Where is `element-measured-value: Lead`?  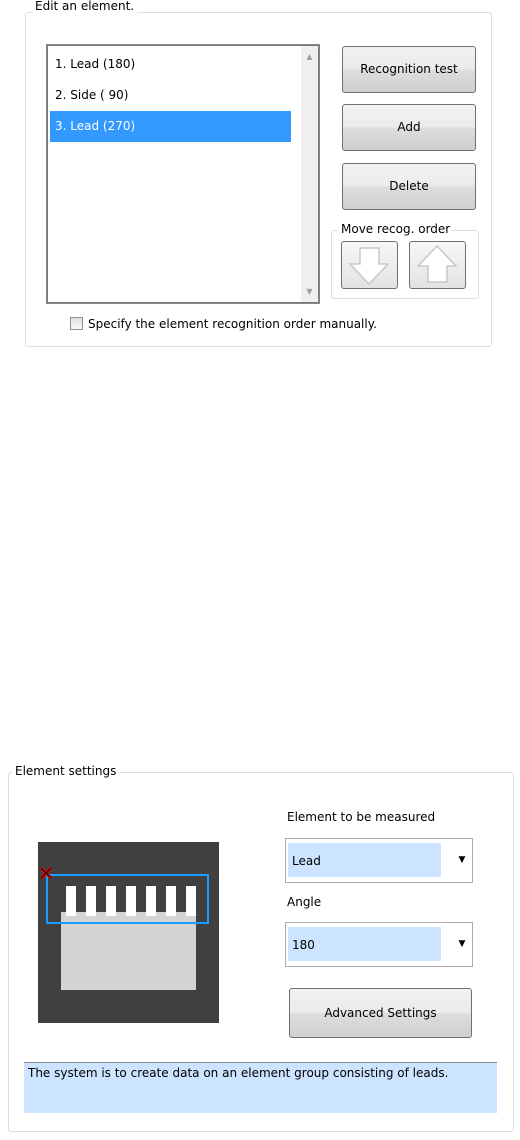
element-measured-value: Lead is located at coordinates (364, 860).